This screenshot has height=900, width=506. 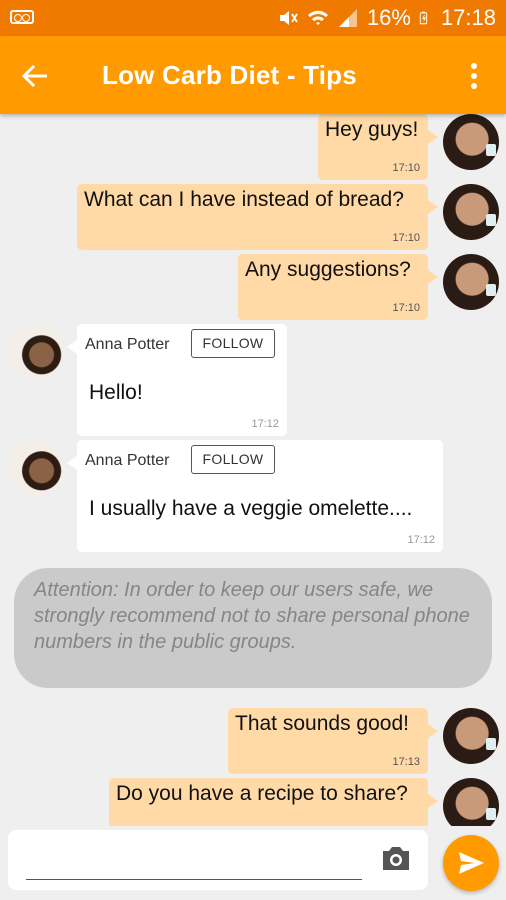 I want to click on message-time: 17:13, so click(x=406, y=762).